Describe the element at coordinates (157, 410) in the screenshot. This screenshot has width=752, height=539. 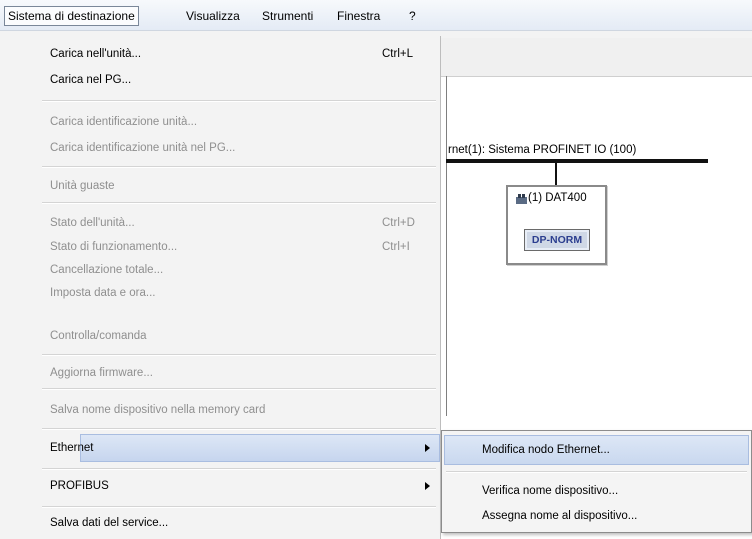
I see `menu-item-salva-nome: Salva nome dispositivo nella memory card` at that location.